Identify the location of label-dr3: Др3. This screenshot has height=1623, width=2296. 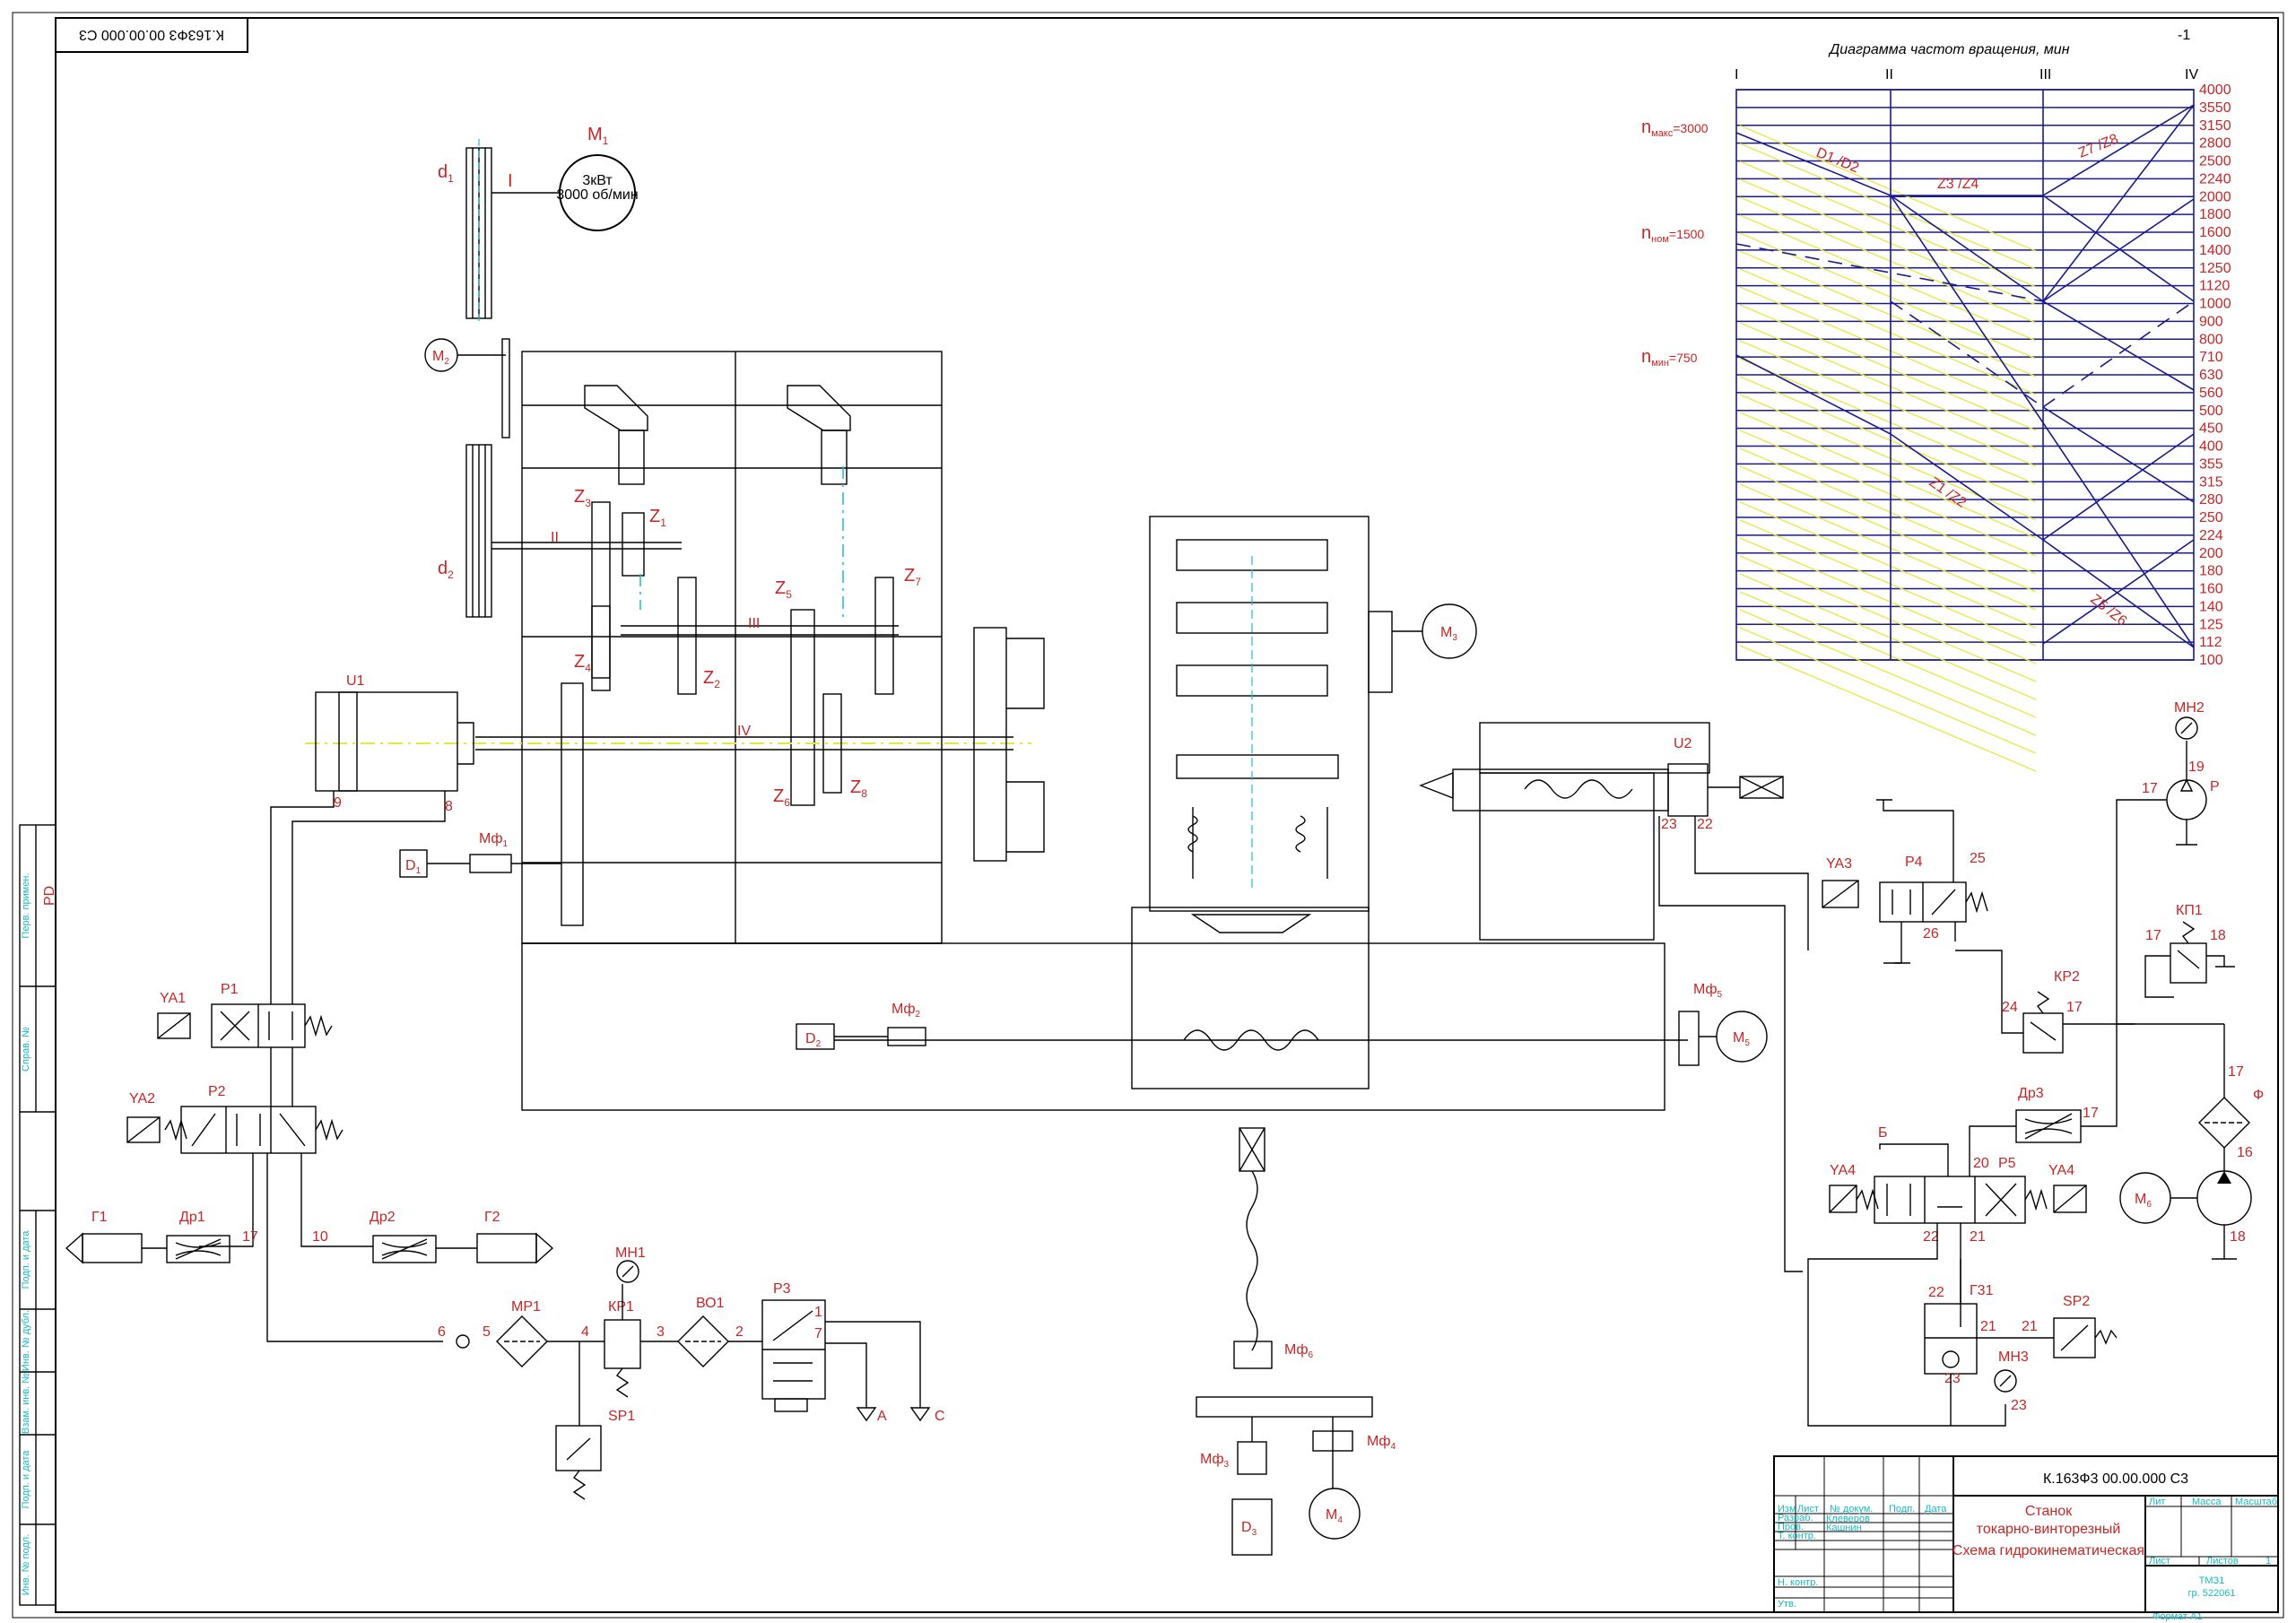
(2031, 1093).